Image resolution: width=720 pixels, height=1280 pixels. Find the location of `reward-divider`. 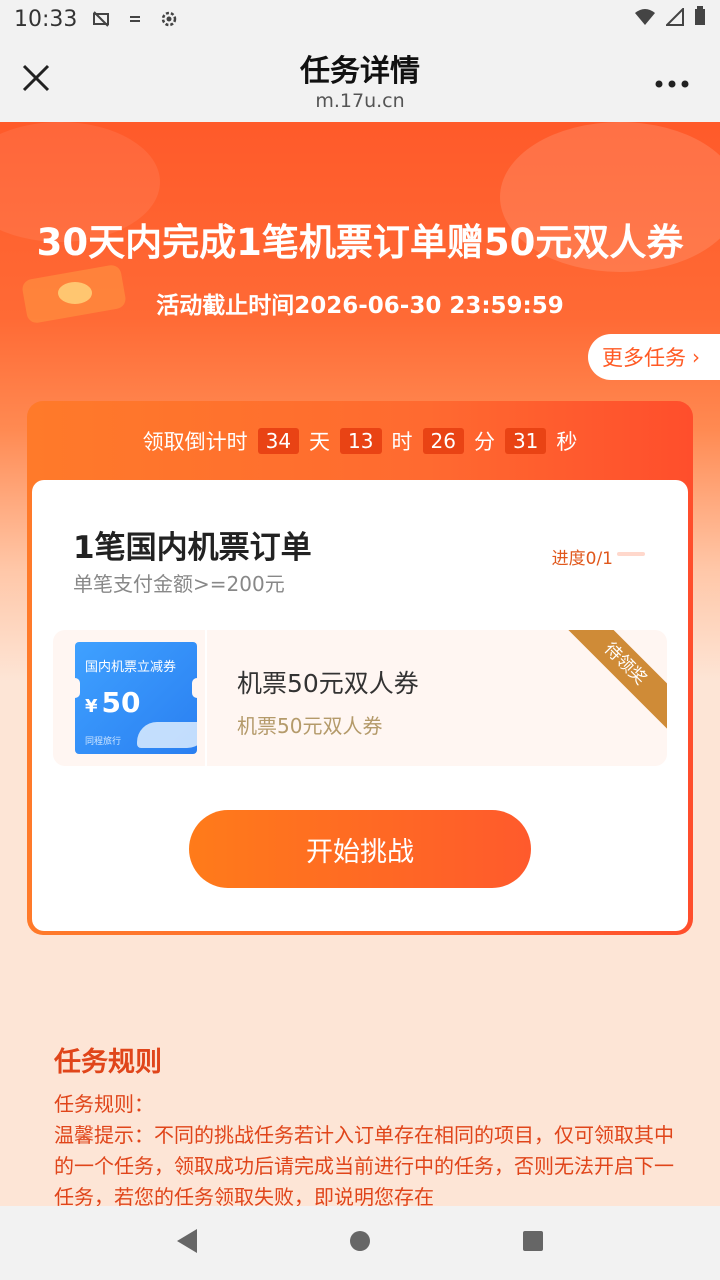

reward-divider is located at coordinates (206, 698).